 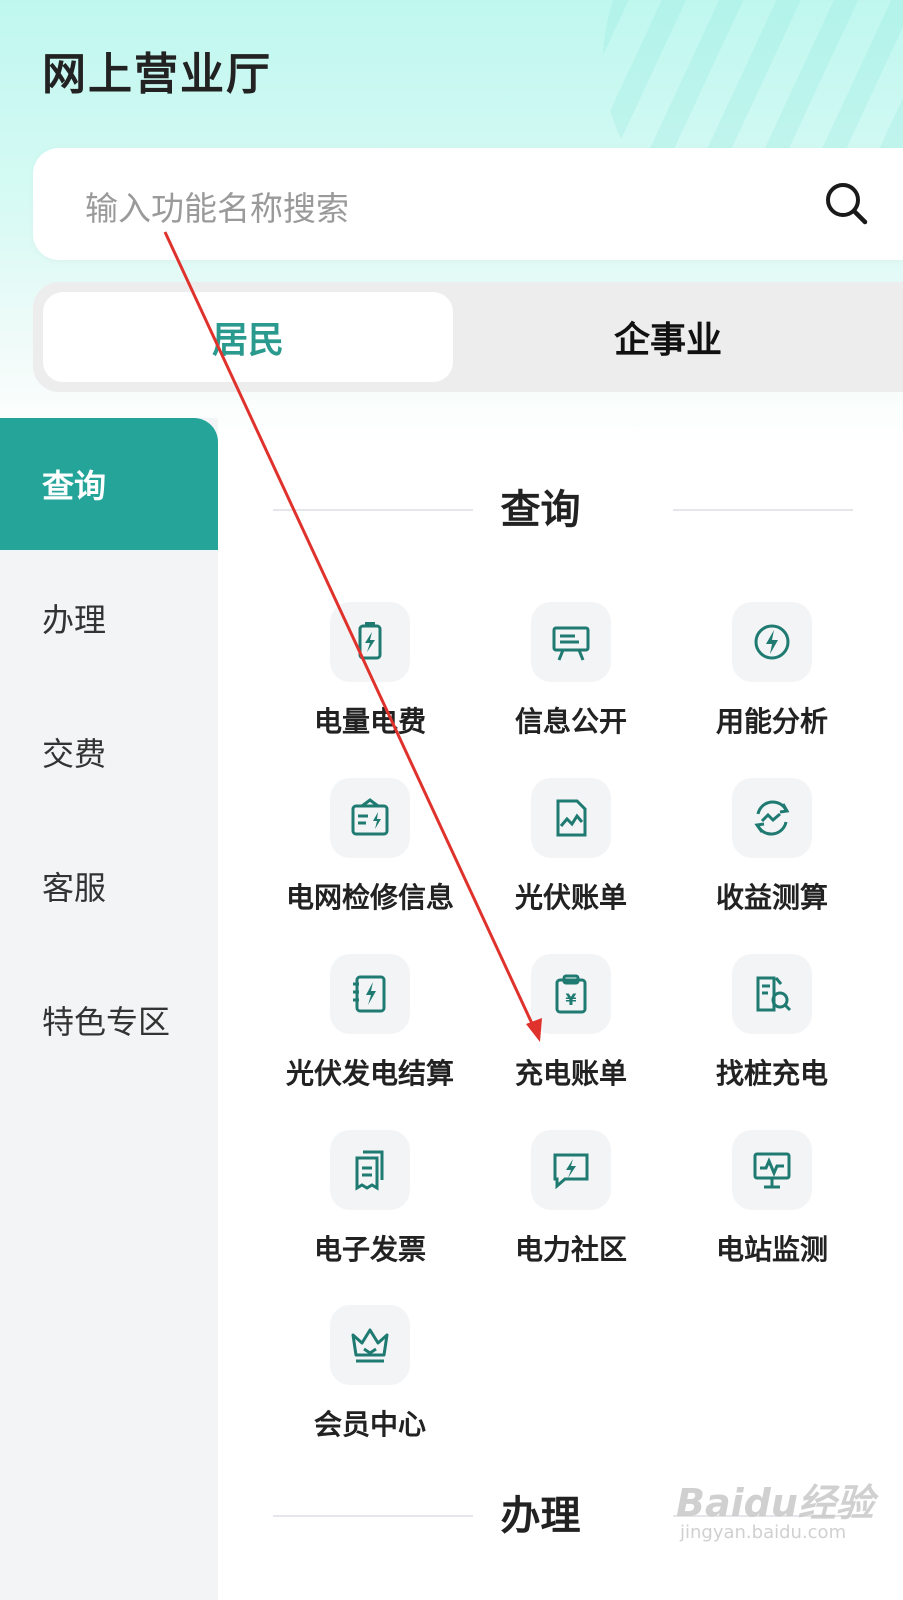 What do you see at coordinates (157, 74) in the screenshot?
I see `page-title: 网上营业厅` at bounding box center [157, 74].